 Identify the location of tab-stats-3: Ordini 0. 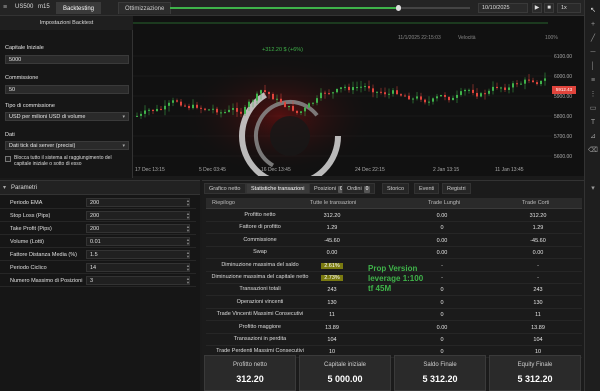
(359, 188).